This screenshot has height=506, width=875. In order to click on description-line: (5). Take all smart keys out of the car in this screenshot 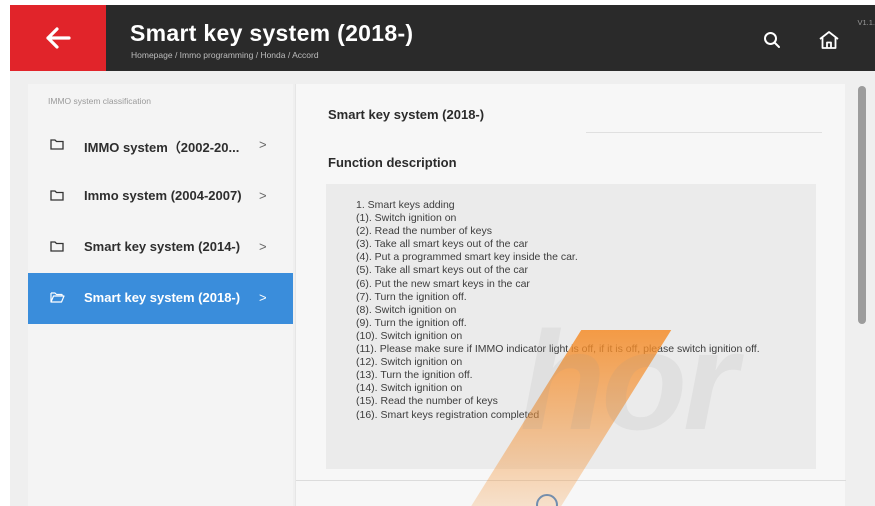, I will do `click(442, 270)`.